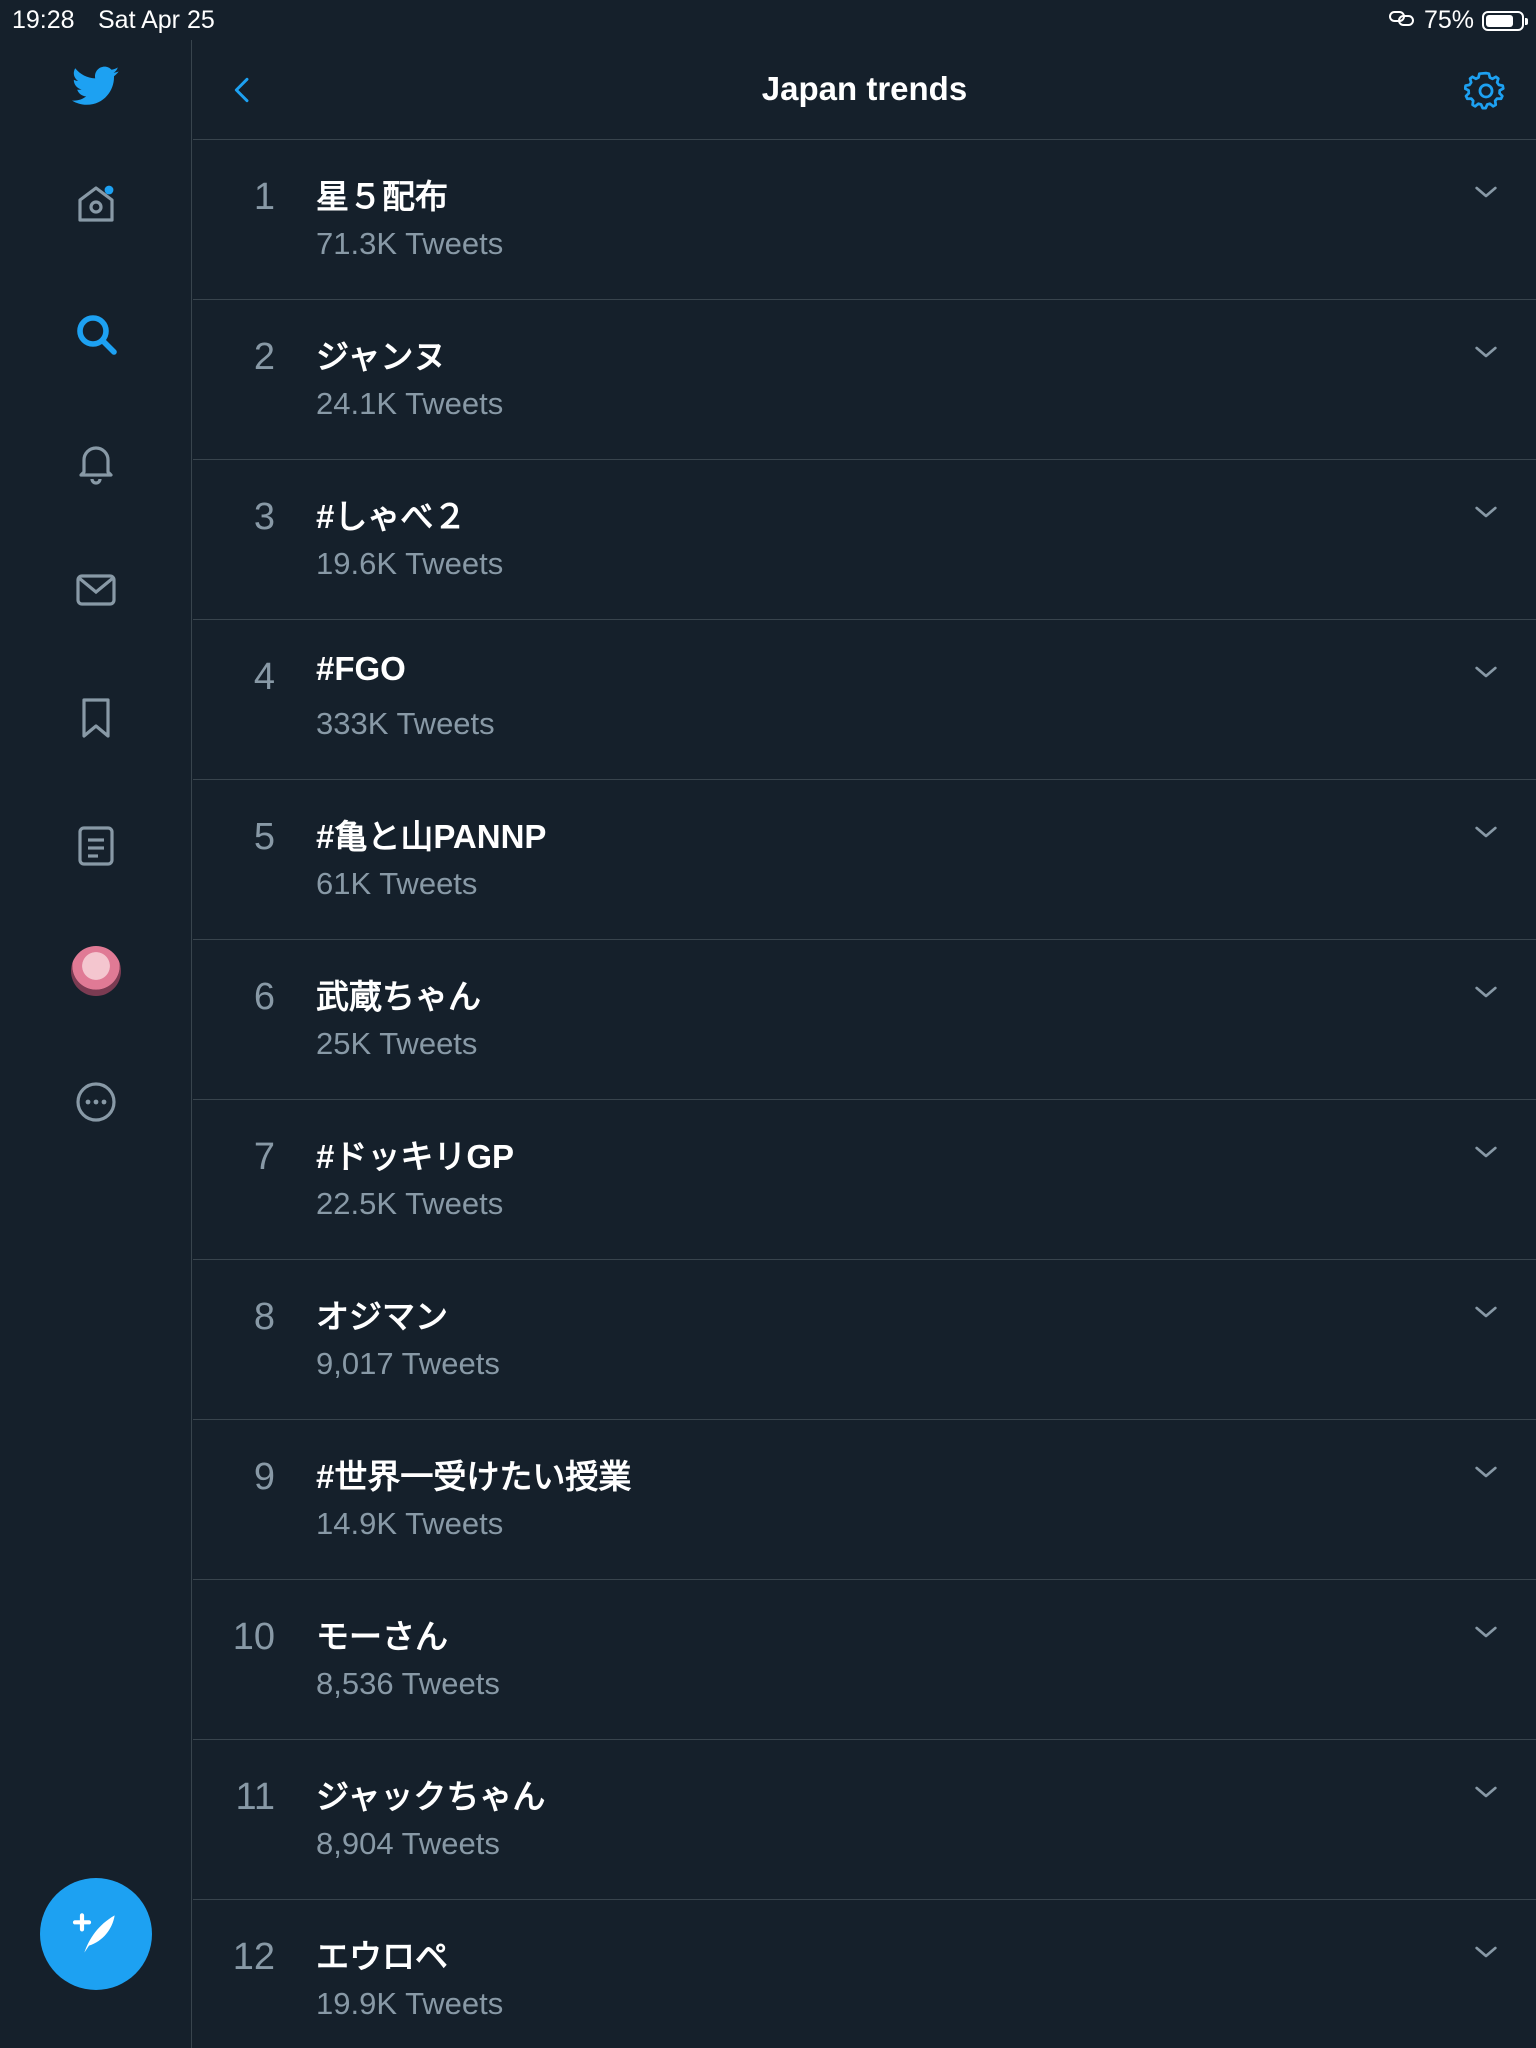  Describe the element at coordinates (864, 1820) in the screenshot. I see `trend-row: 11 ジャックちゃん 8,904 Tweets` at that location.